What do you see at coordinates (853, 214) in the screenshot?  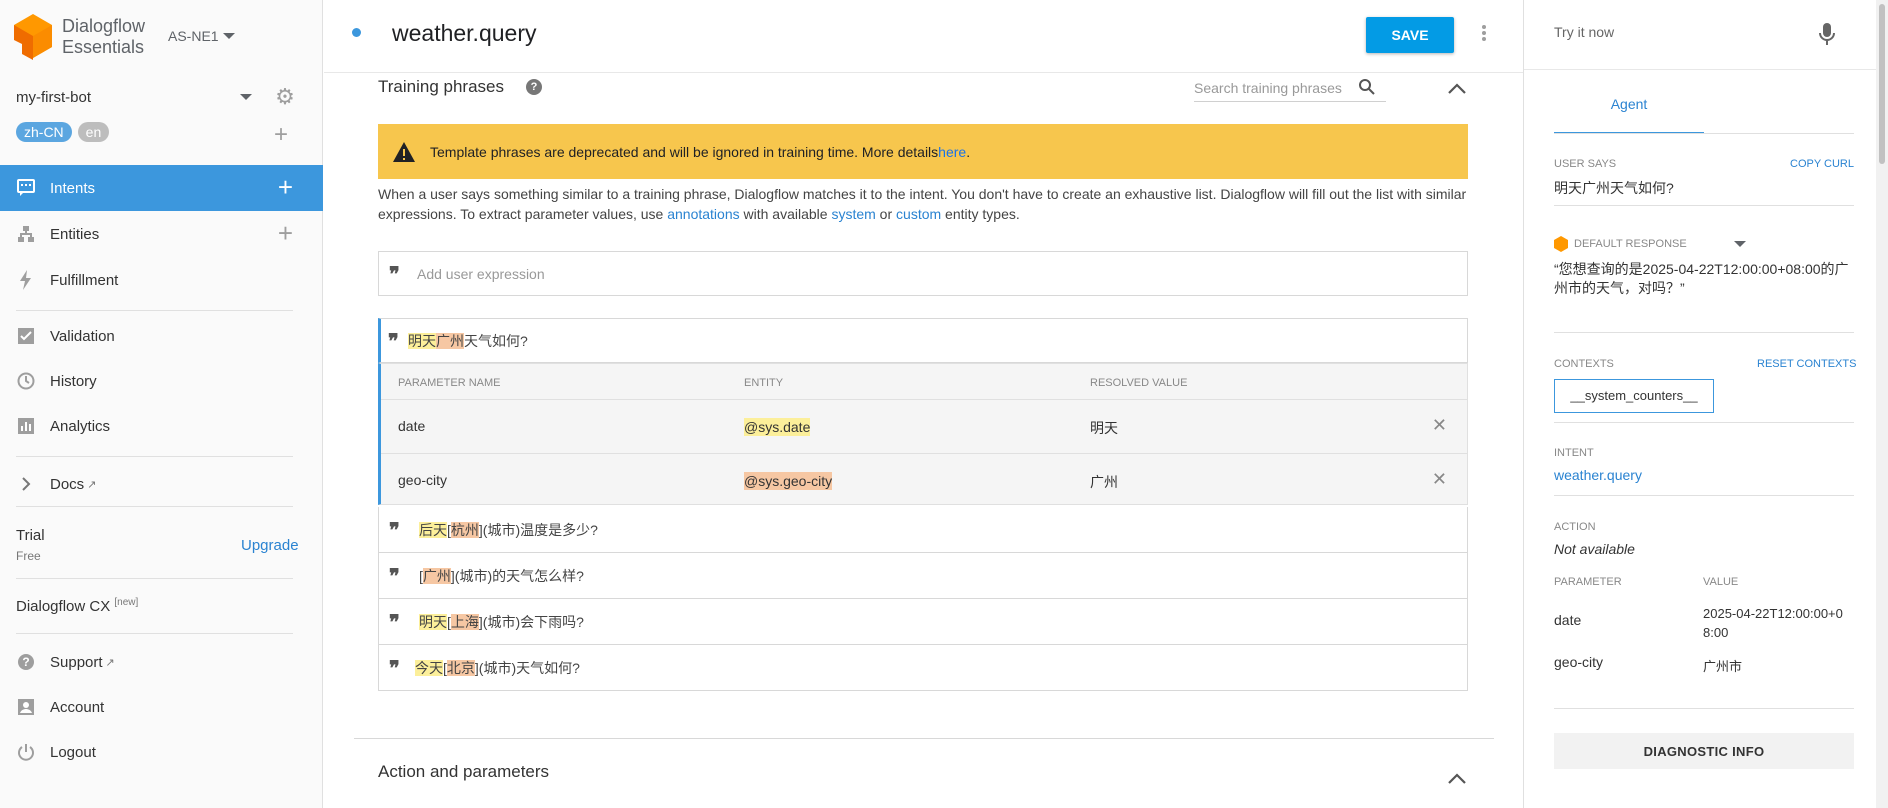 I see `system-link: system` at bounding box center [853, 214].